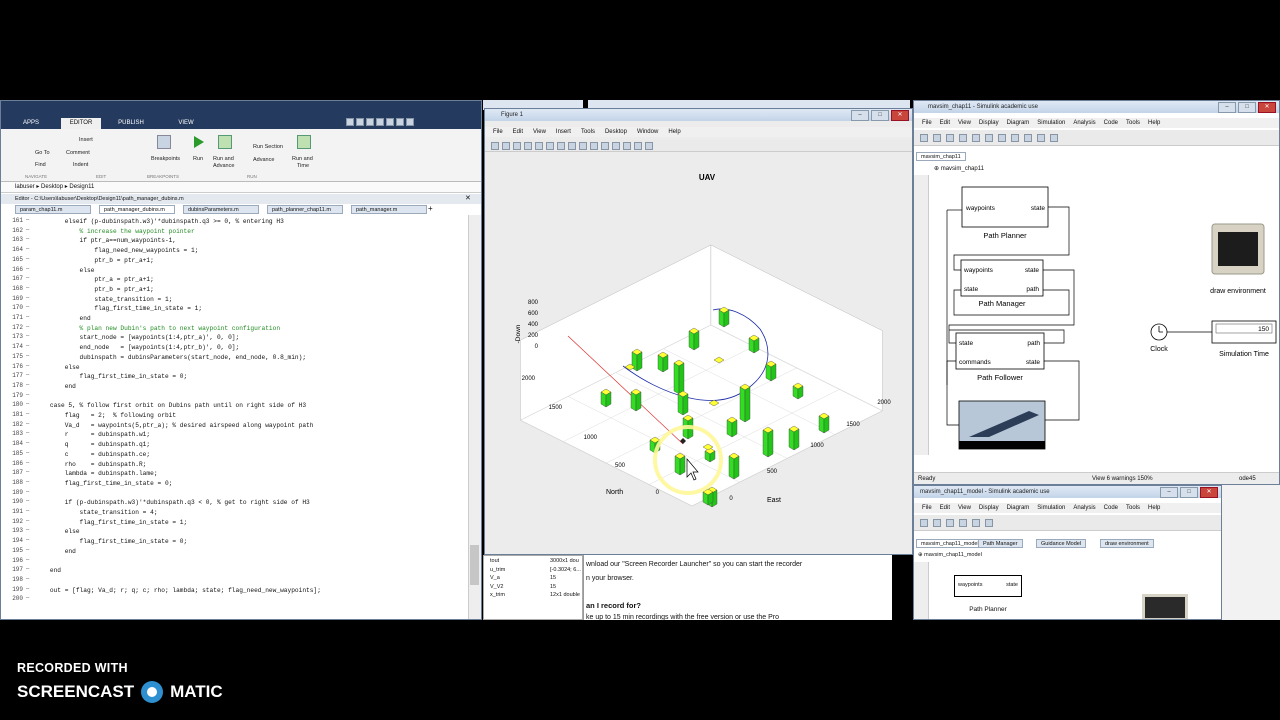  Describe the element at coordinates (1054, 137) in the screenshot. I see `stop-icon` at that location.